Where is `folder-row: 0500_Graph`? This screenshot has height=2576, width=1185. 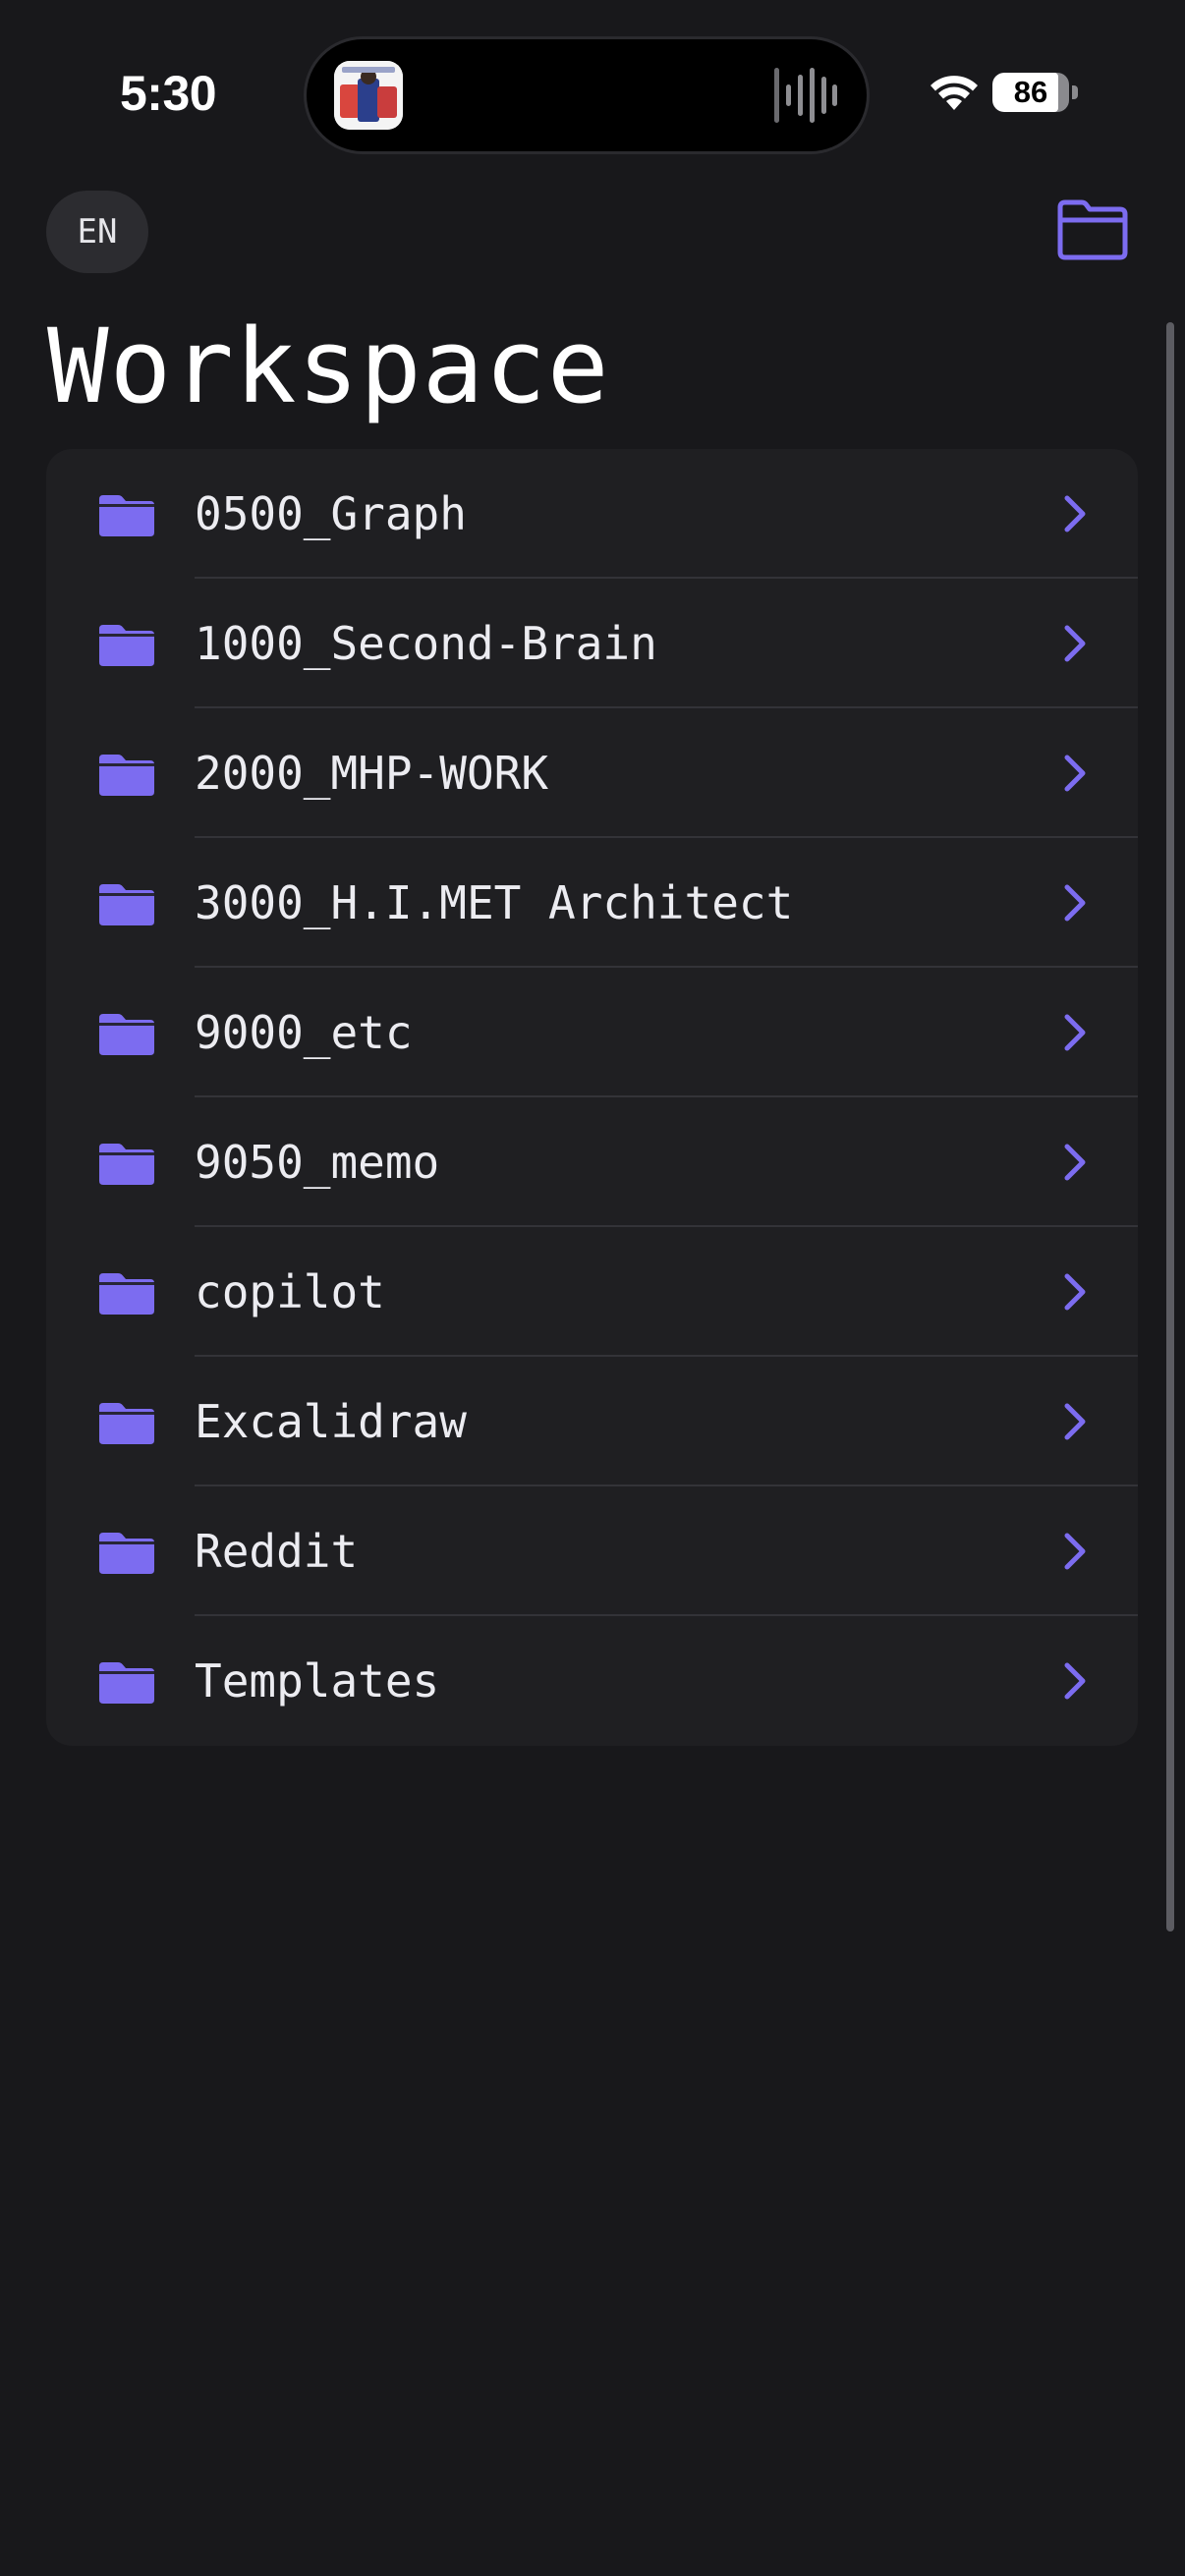 folder-row: 0500_Graph is located at coordinates (592, 514).